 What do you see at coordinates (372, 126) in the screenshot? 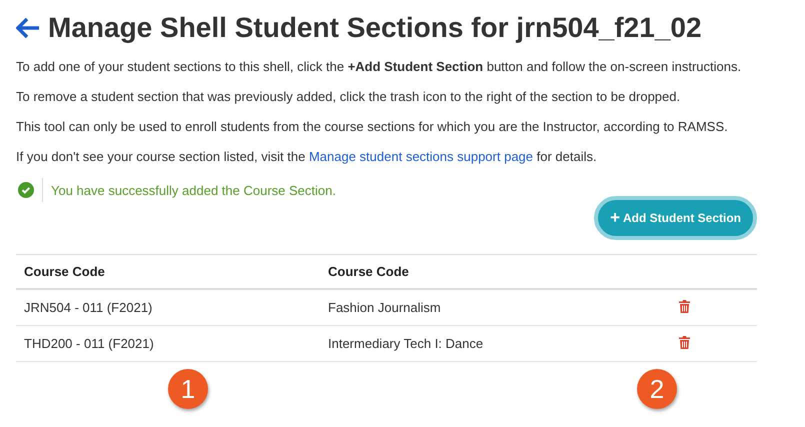
I see `instruction-paragraph: This tool can only be used to enroll students from the course sections for which you are the Instructor, according to RAMSS.` at bounding box center [372, 126].